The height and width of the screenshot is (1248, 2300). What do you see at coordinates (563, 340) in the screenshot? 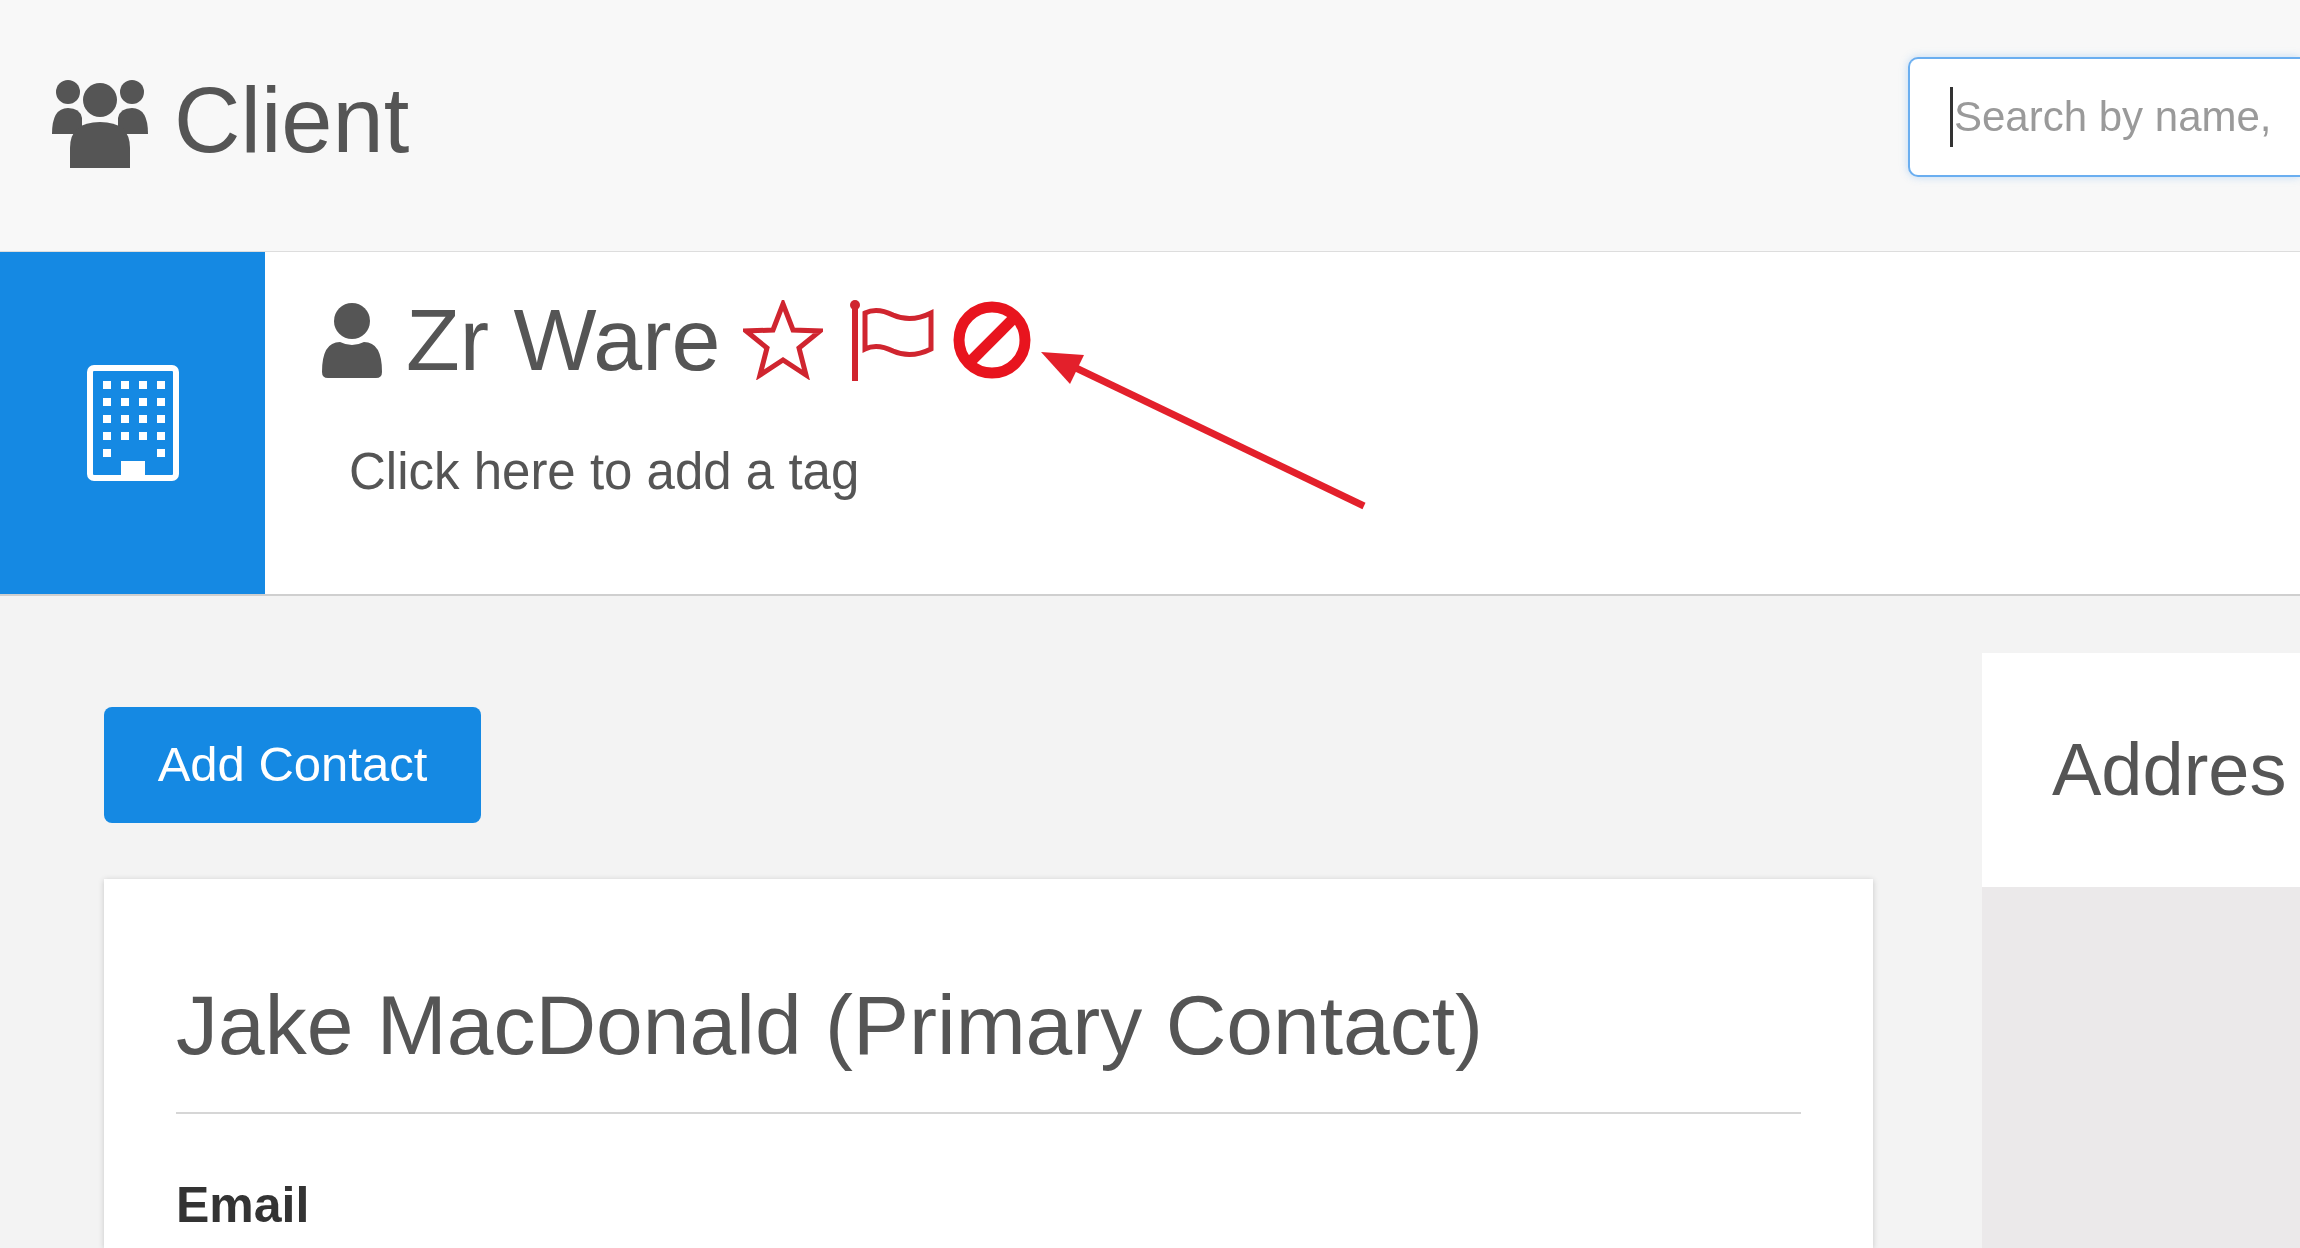
I see `client-name: Zr Ware` at bounding box center [563, 340].